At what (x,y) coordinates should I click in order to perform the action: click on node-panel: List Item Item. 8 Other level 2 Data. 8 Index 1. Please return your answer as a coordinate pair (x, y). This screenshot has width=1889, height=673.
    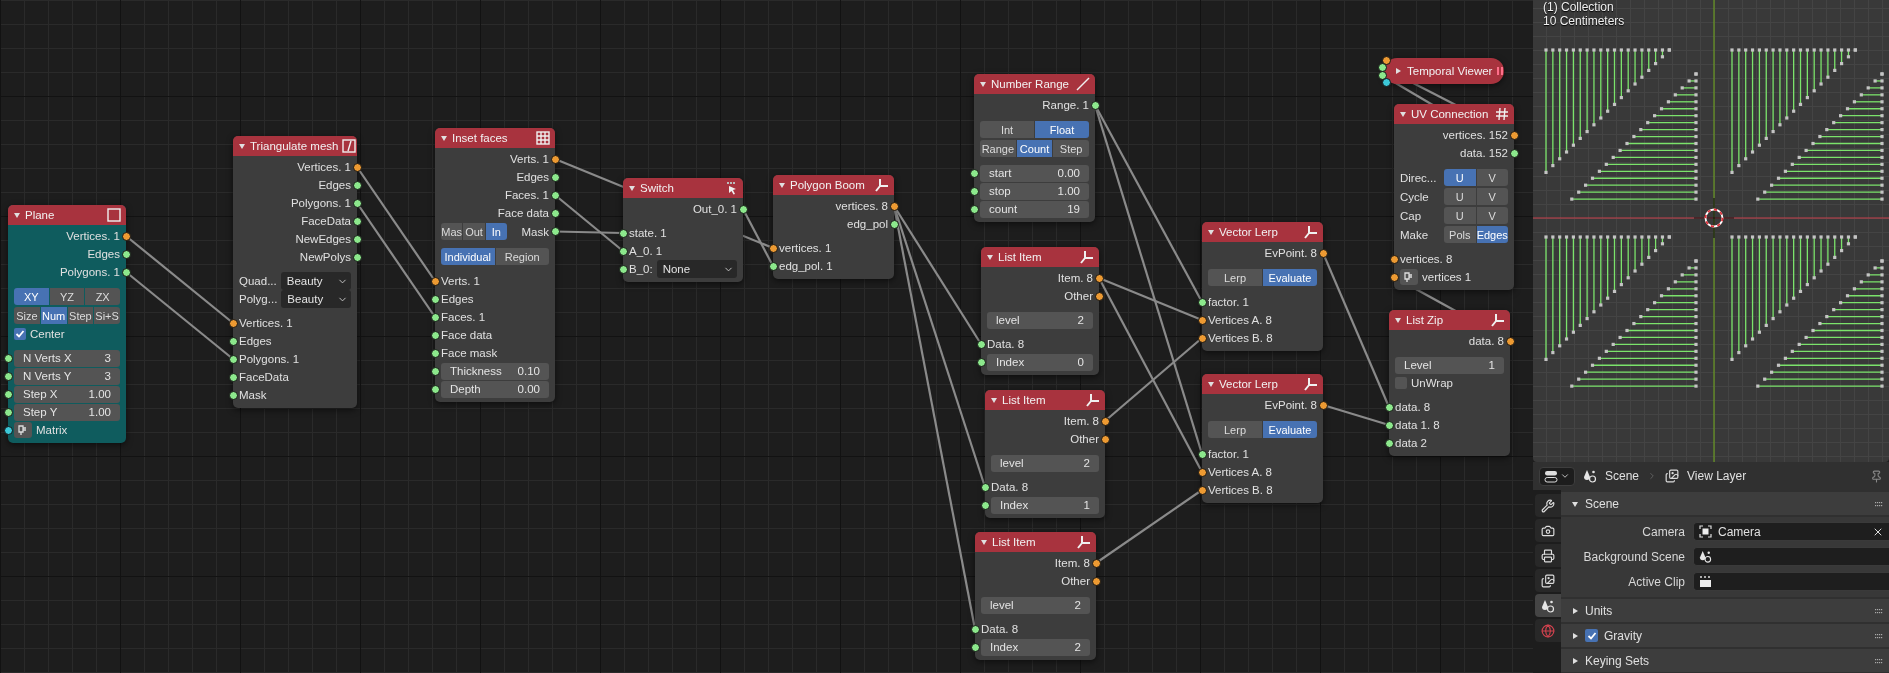
    Looking at the image, I should click on (1045, 454).